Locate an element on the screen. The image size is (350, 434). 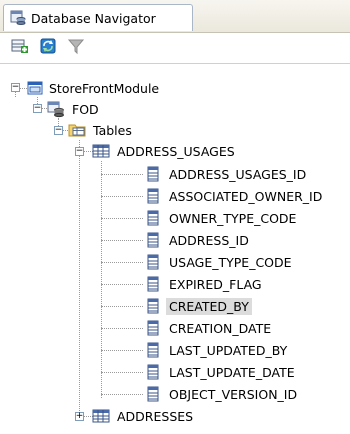
tree-node-tables-folder: Tables is located at coordinates (101, 130).